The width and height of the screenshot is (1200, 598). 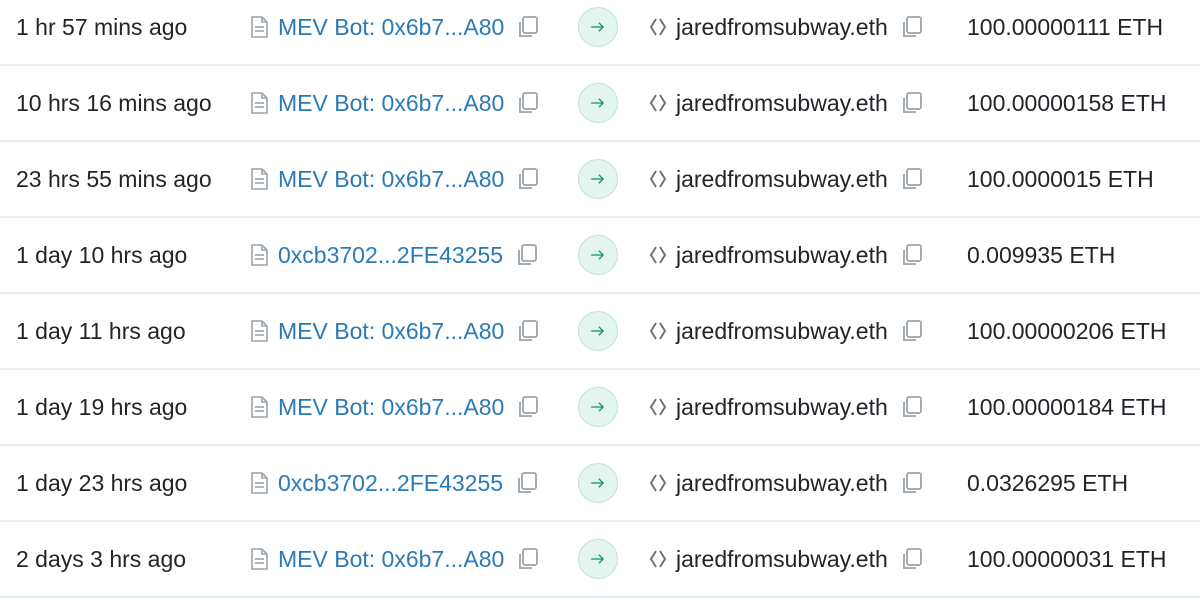 What do you see at coordinates (102, 482) in the screenshot?
I see `age-text: 1 day 23 hrs ago` at bounding box center [102, 482].